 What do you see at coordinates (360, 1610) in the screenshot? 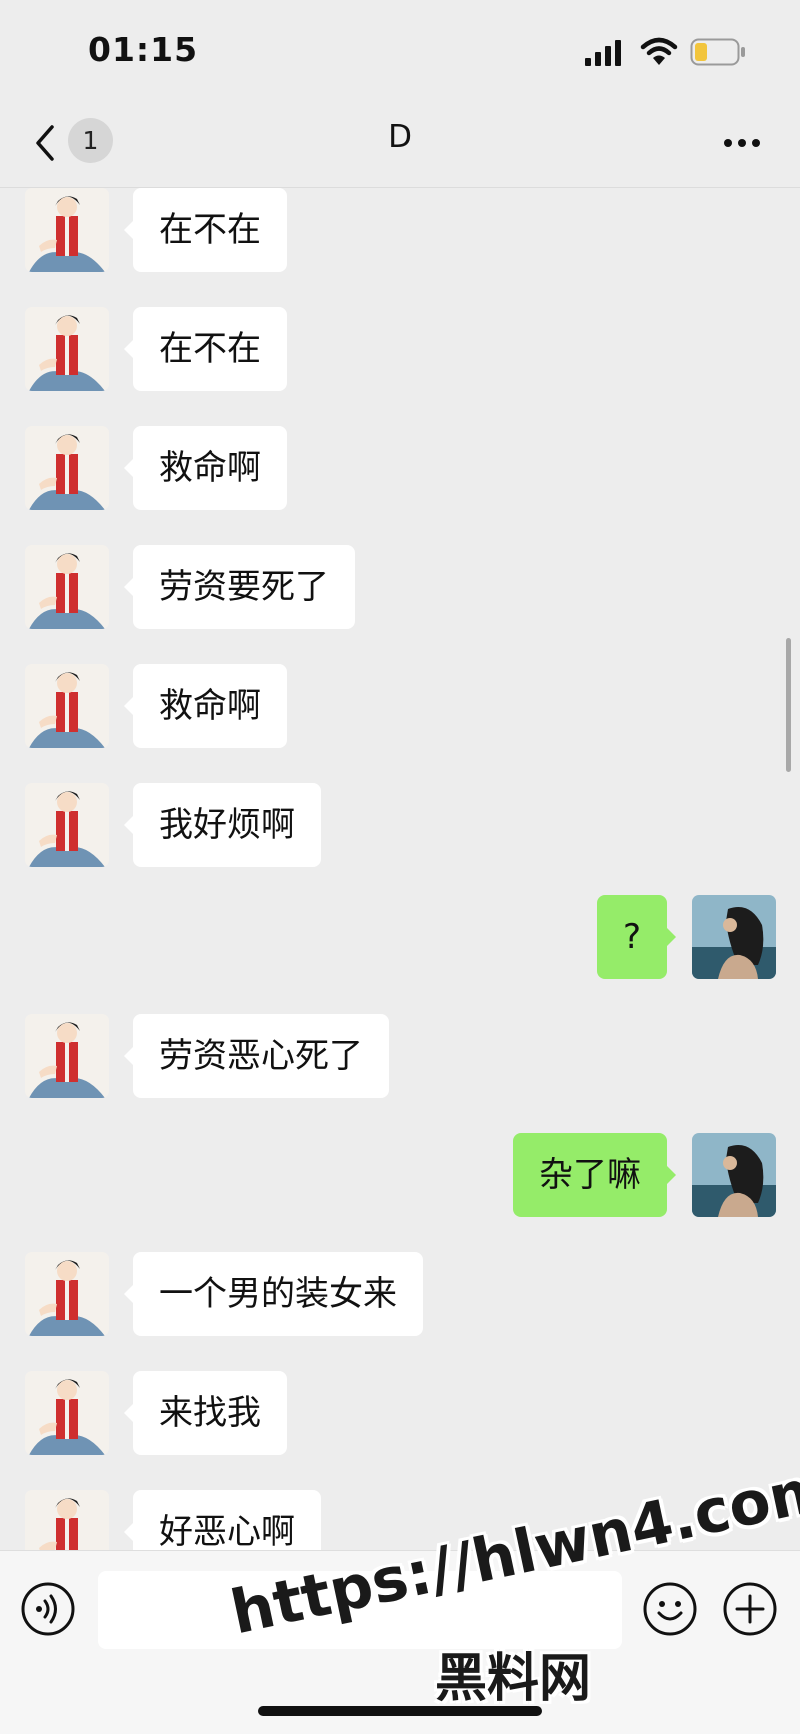
I see `message-input` at bounding box center [360, 1610].